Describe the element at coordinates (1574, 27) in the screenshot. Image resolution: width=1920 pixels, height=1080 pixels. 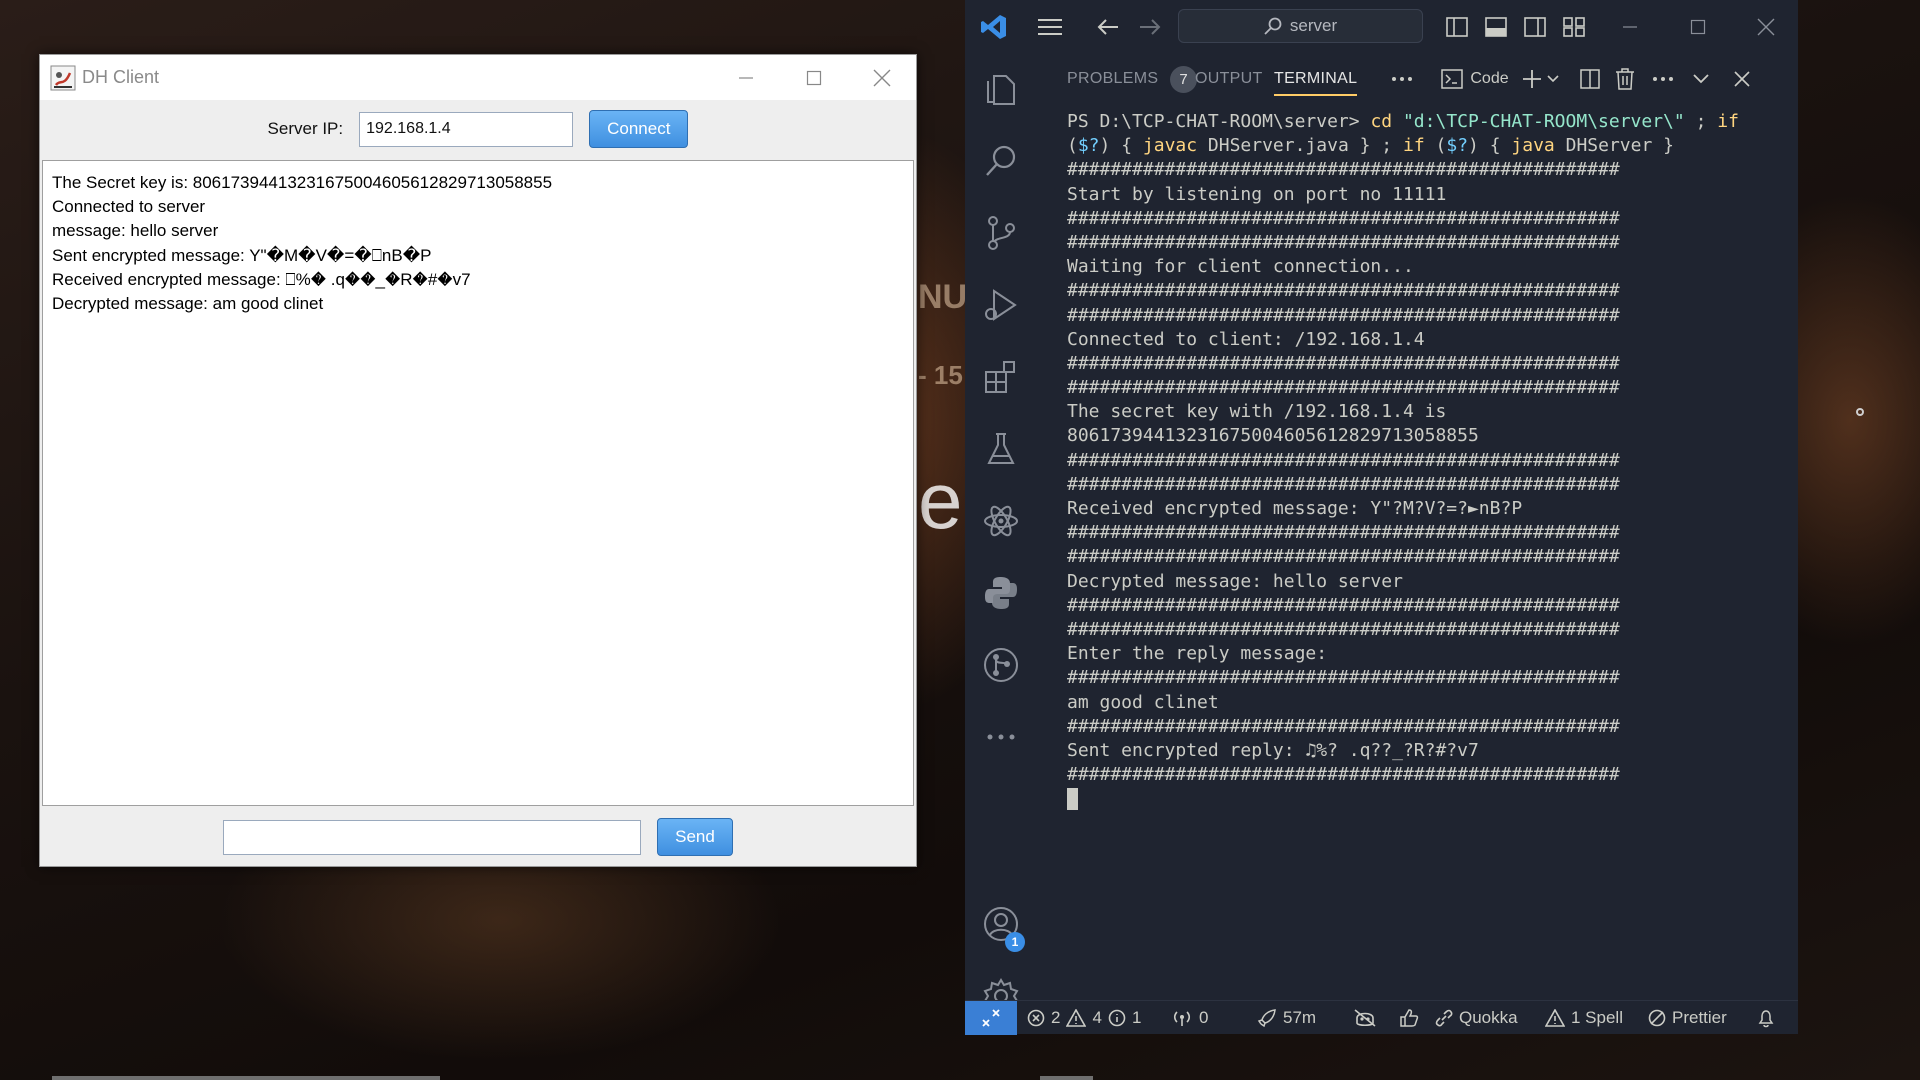
I see `customize-layout-icon` at that location.